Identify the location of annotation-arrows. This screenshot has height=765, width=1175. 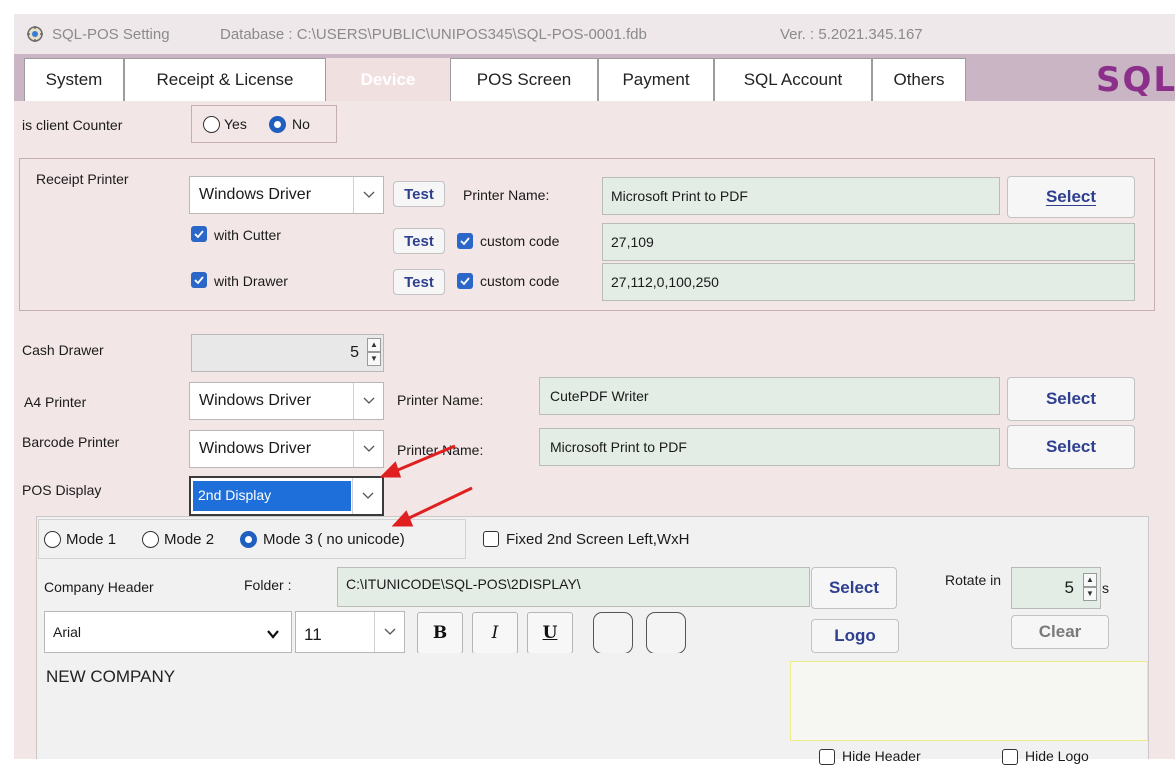
(426, 485).